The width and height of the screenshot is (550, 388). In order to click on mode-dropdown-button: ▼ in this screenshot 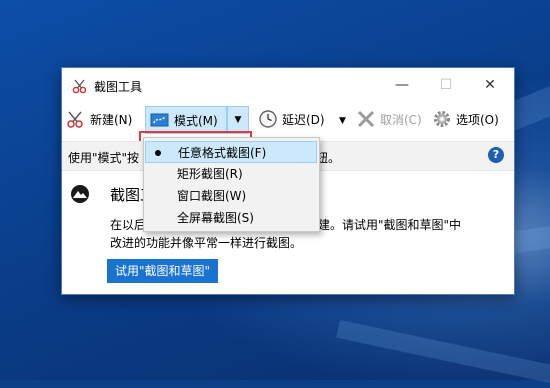, I will do `click(238, 120)`.